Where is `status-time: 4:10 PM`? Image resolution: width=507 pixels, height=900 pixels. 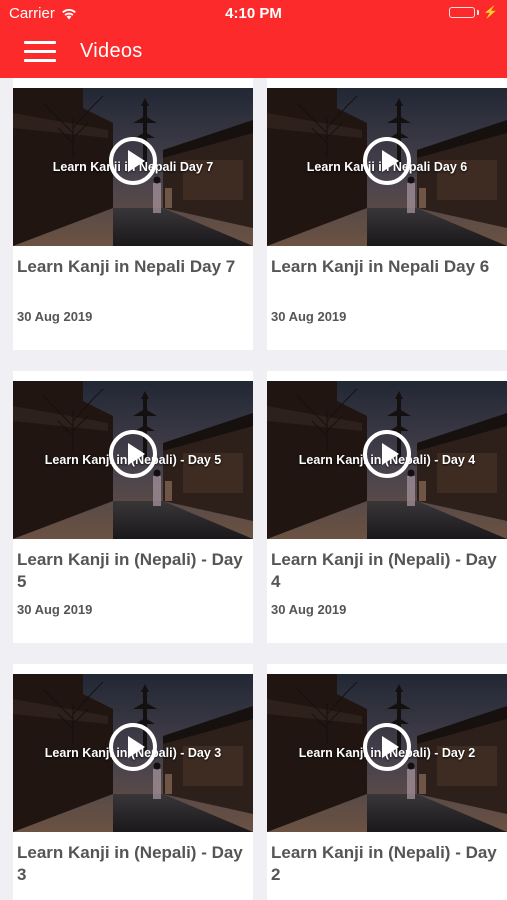 status-time: 4:10 PM is located at coordinates (253, 13).